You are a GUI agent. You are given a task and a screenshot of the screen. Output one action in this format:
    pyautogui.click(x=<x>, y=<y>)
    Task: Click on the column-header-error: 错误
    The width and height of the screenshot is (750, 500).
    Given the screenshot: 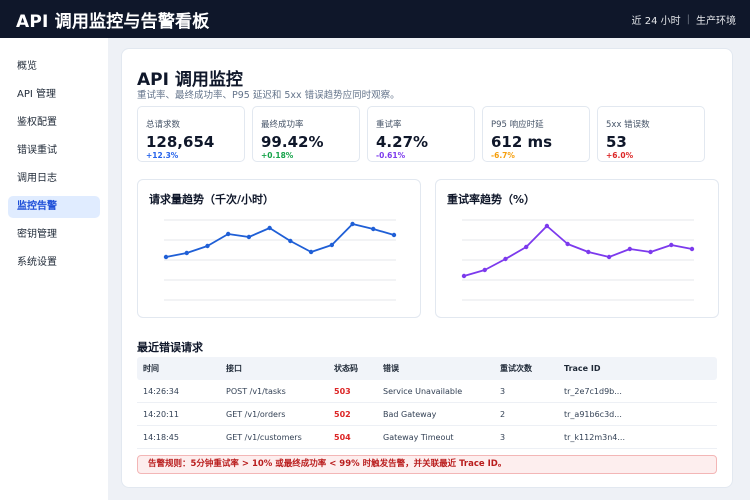 What is the action you would take?
    pyautogui.click(x=435, y=368)
    